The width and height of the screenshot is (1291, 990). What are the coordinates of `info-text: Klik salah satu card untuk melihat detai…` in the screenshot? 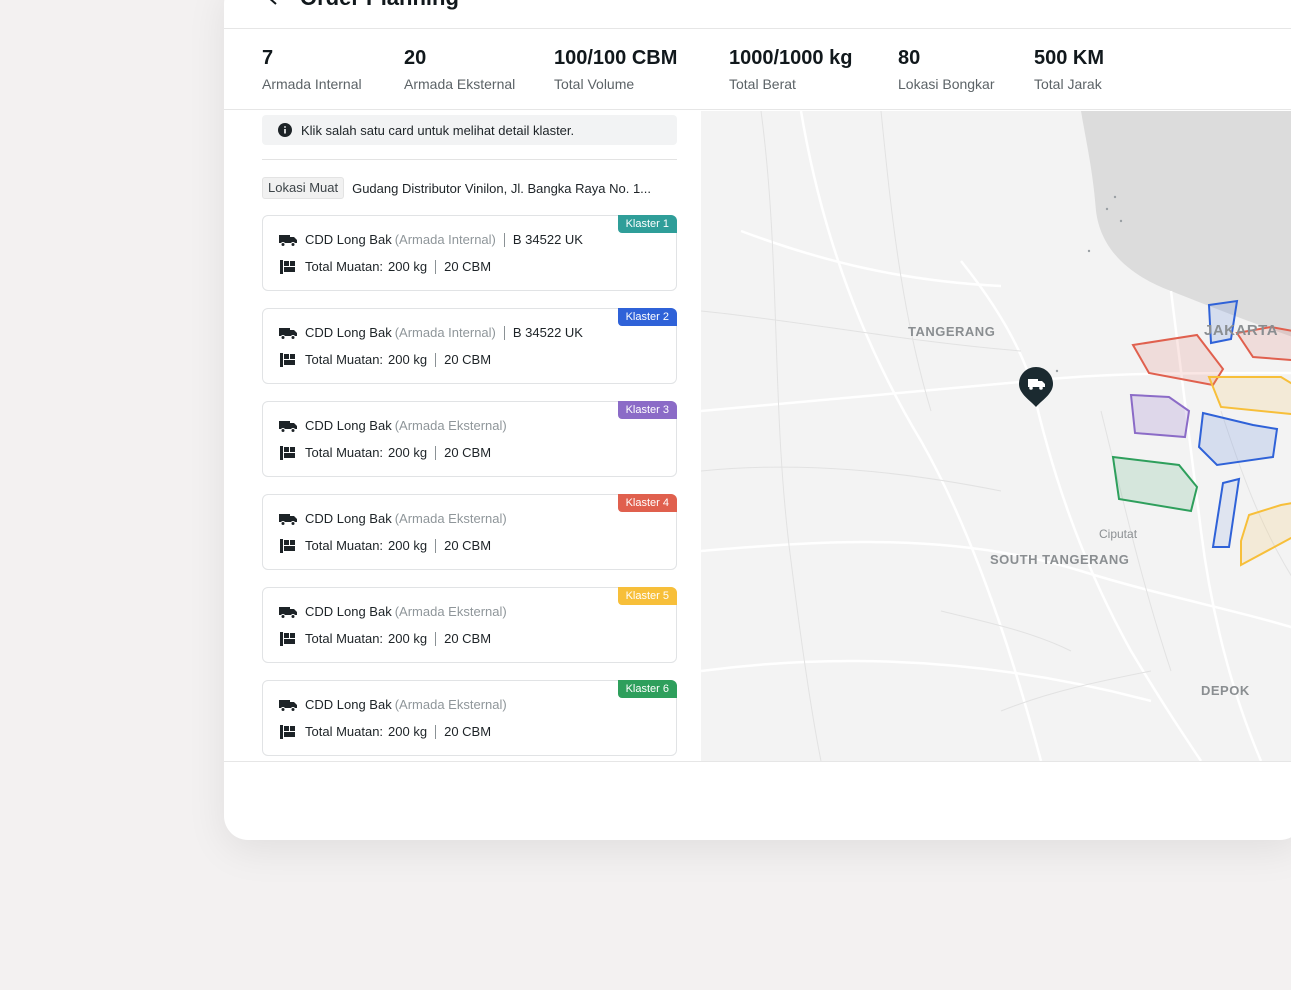 It's located at (438, 130).